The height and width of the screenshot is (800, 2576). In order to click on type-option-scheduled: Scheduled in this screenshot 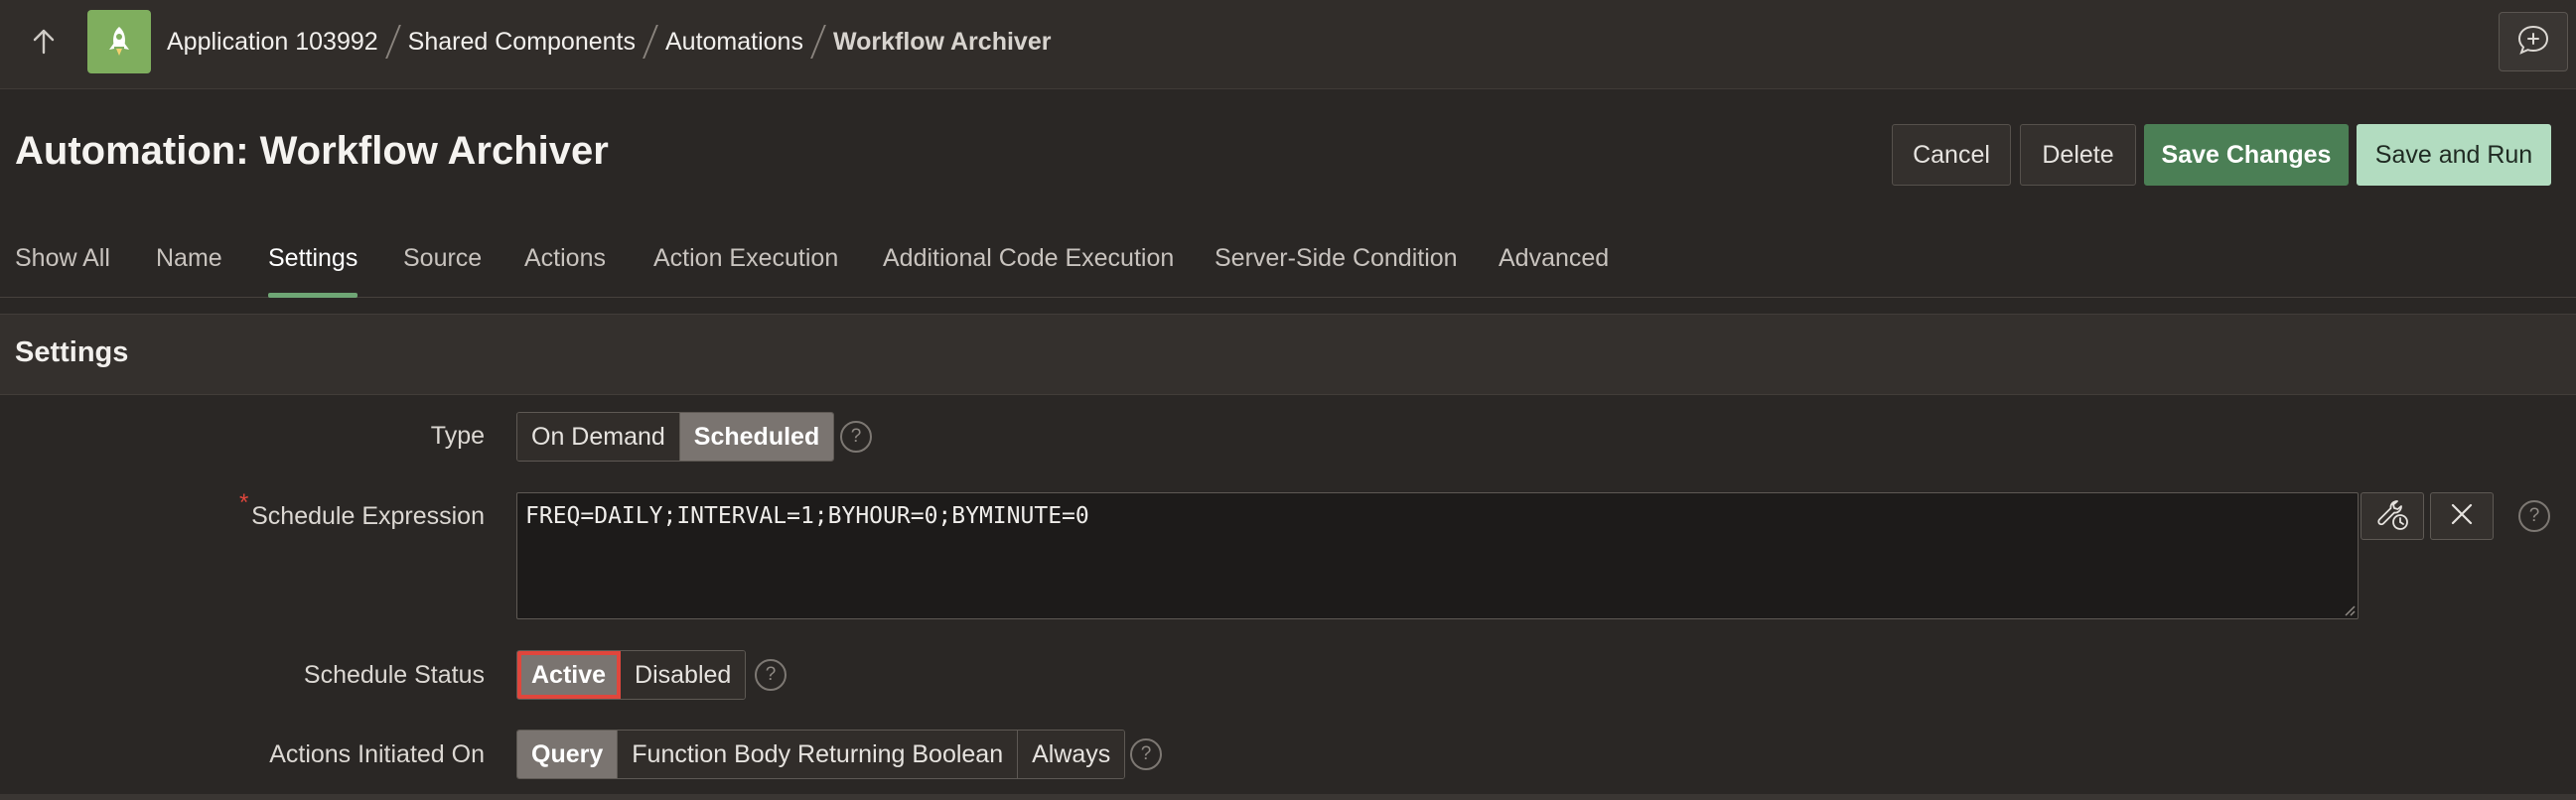, I will do `click(757, 437)`.